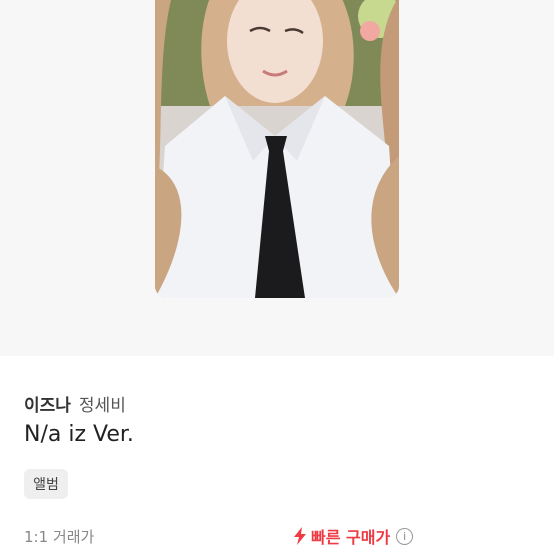 The image size is (554, 554). Describe the element at coordinates (79, 434) in the screenshot. I see `product-title: N/a iz Ver.` at that location.